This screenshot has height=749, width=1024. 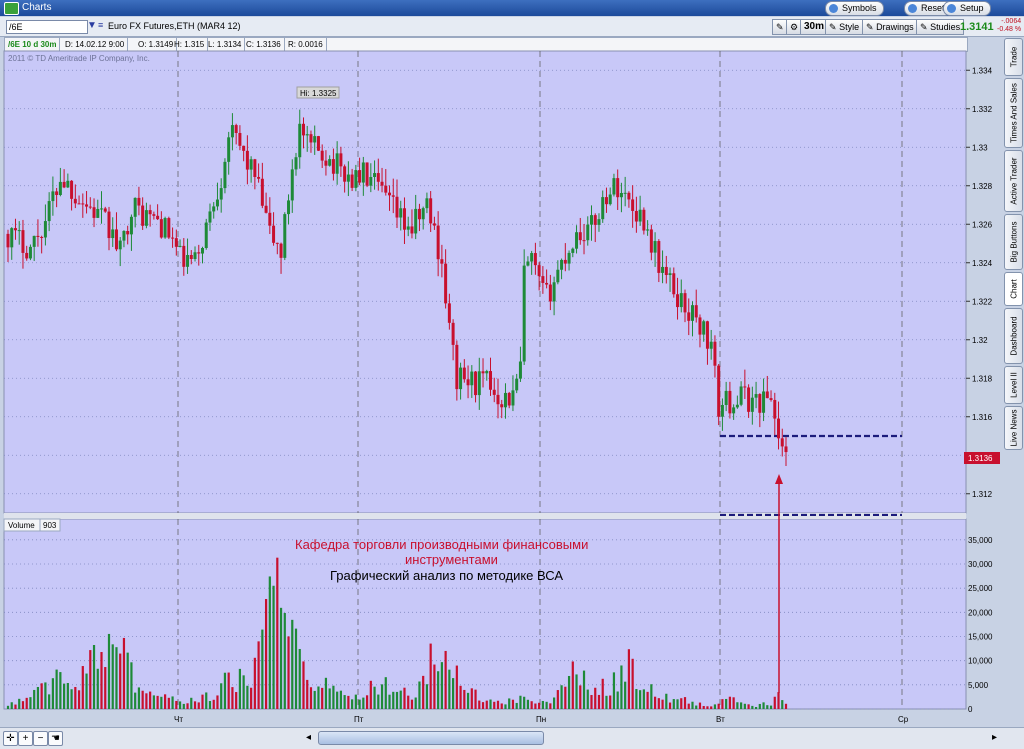 I want to click on volume-tick-label: 25,000, so click(x=980, y=588).